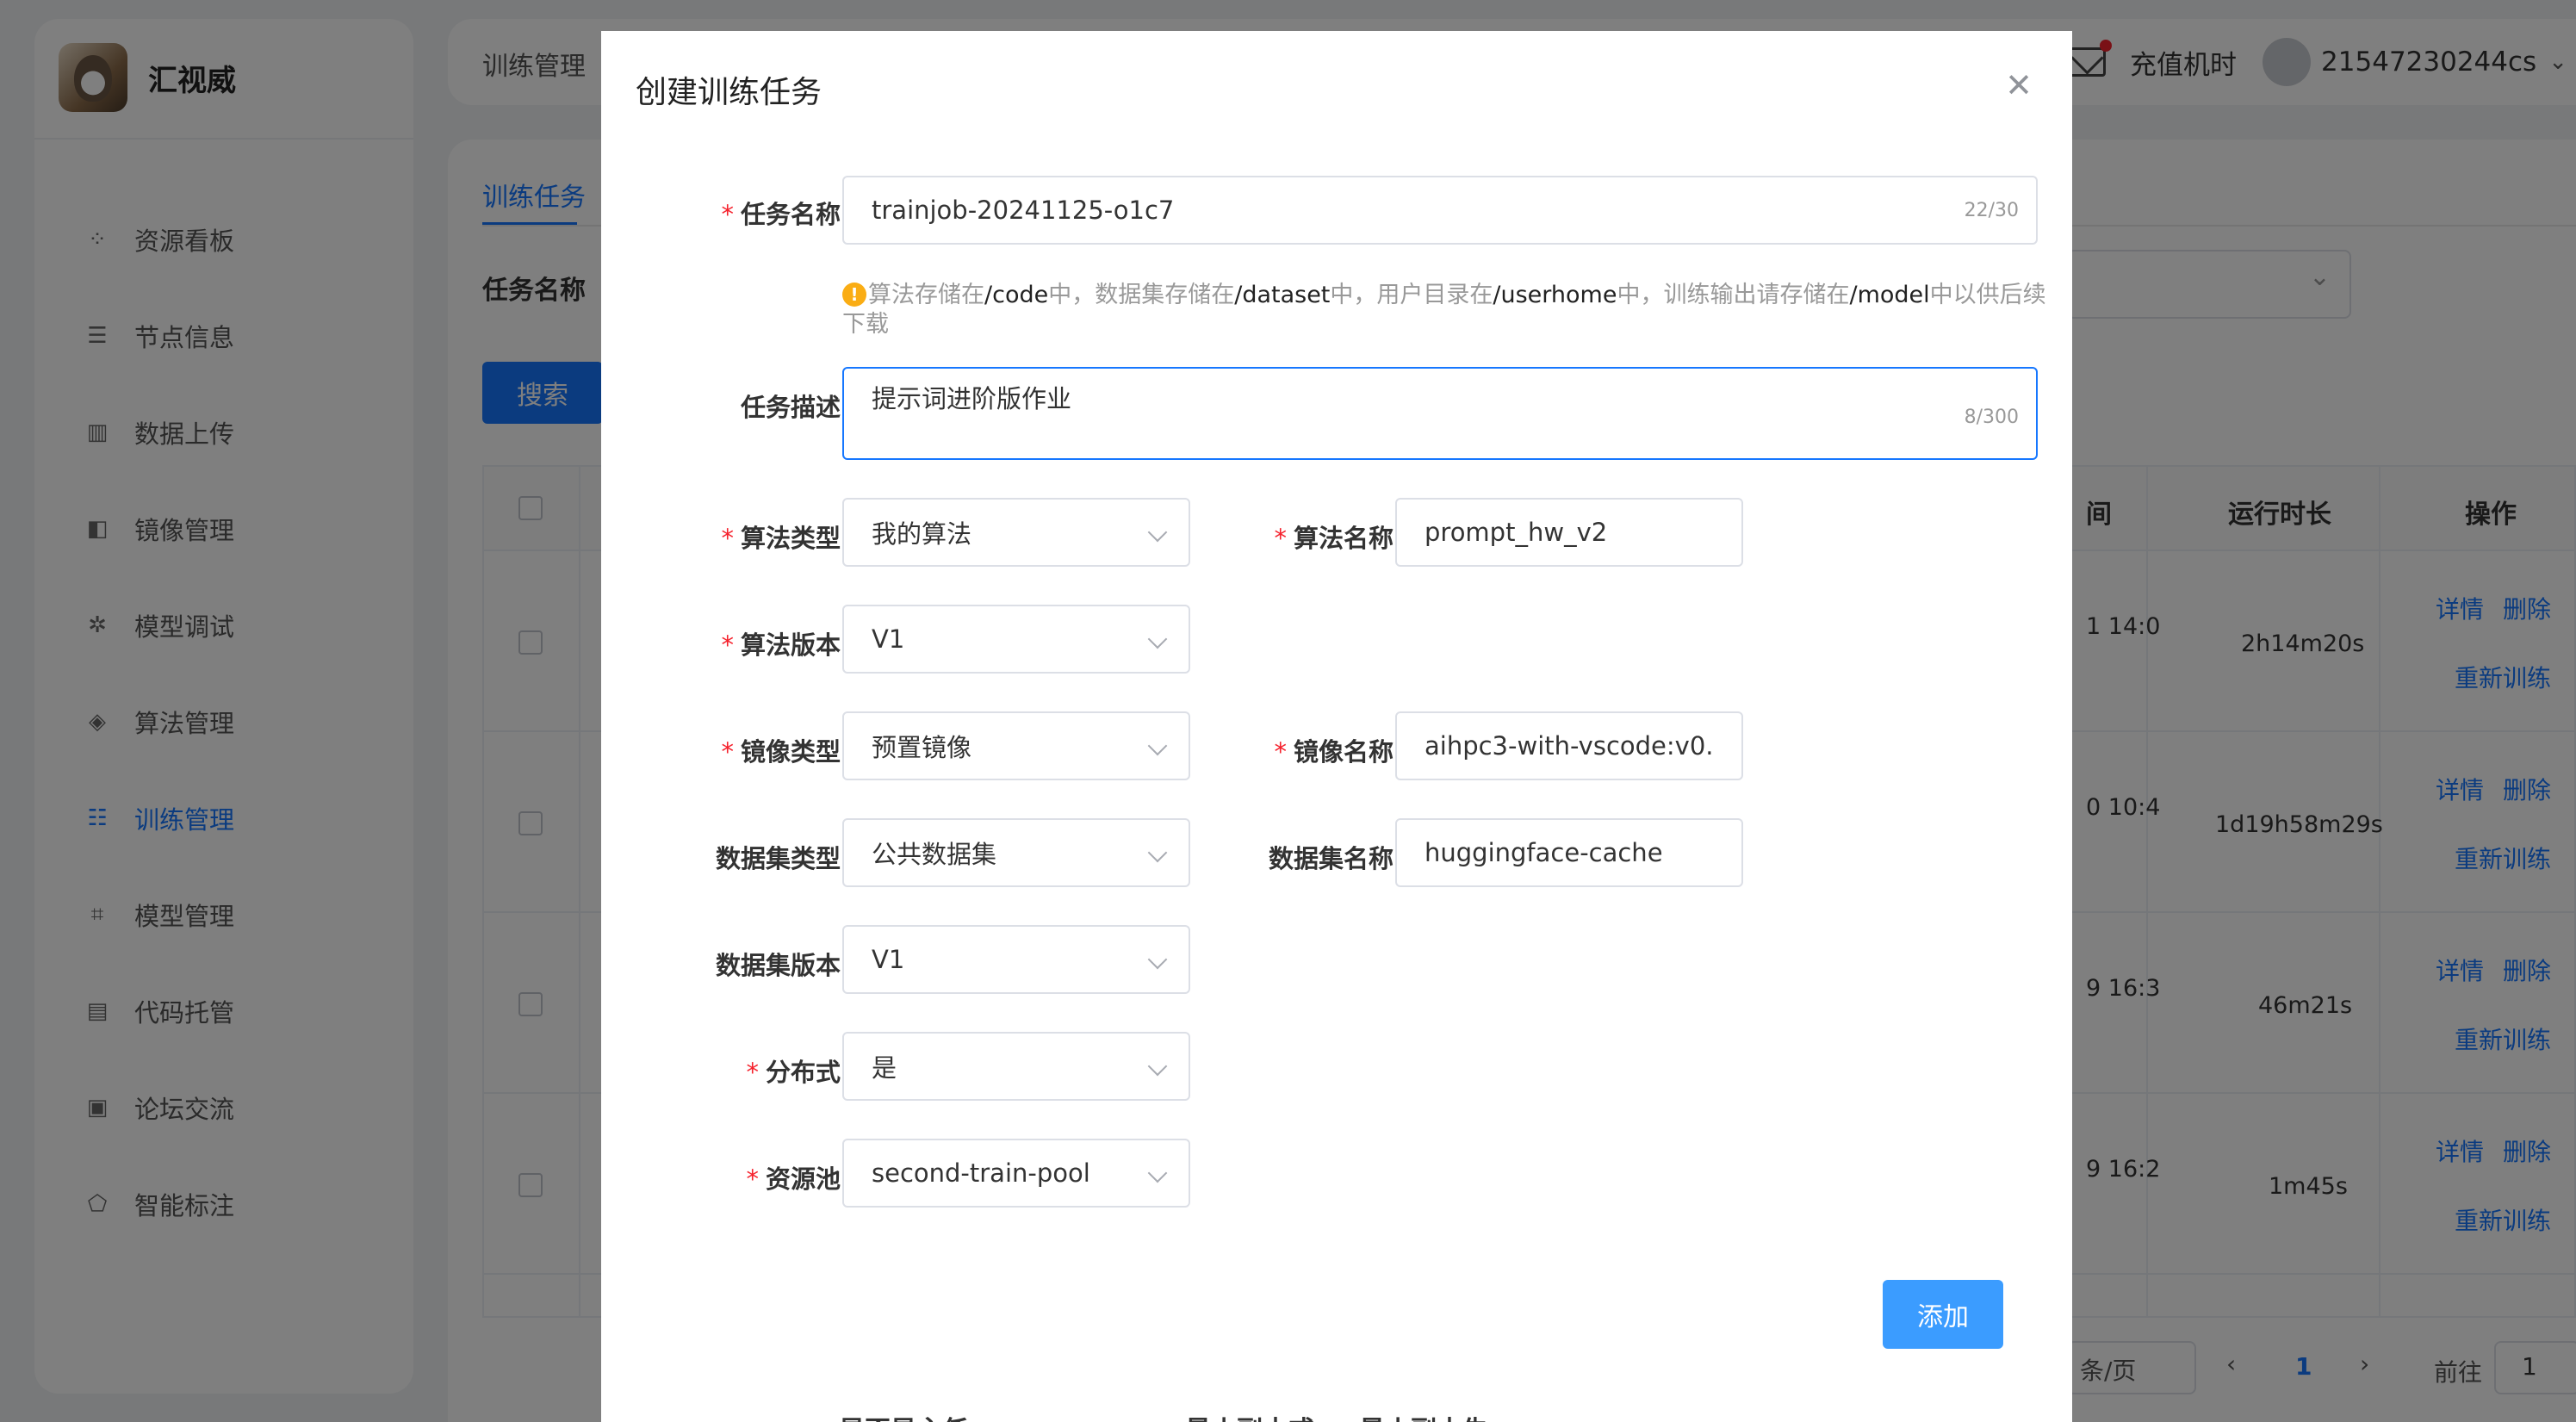  Describe the element at coordinates (1024, 210) in the screenshot. I see `task-name-value: trainjob-20241125-o1c7` at that location.